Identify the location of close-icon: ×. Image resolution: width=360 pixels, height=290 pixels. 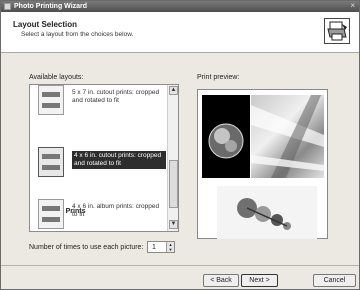
(352, 6).